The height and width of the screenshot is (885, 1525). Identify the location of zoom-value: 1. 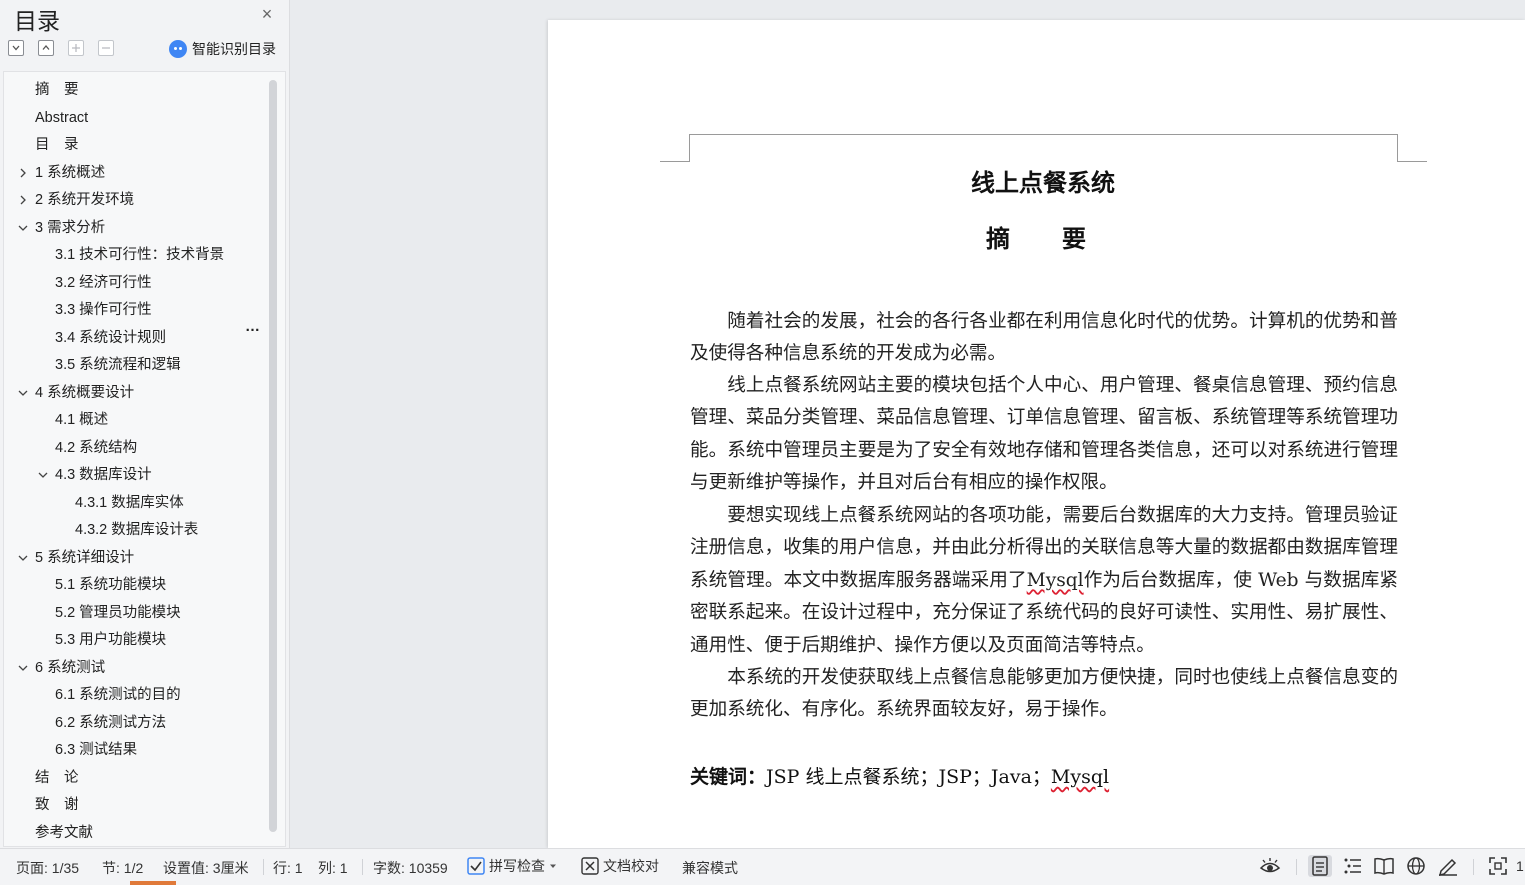
(1520, 866).